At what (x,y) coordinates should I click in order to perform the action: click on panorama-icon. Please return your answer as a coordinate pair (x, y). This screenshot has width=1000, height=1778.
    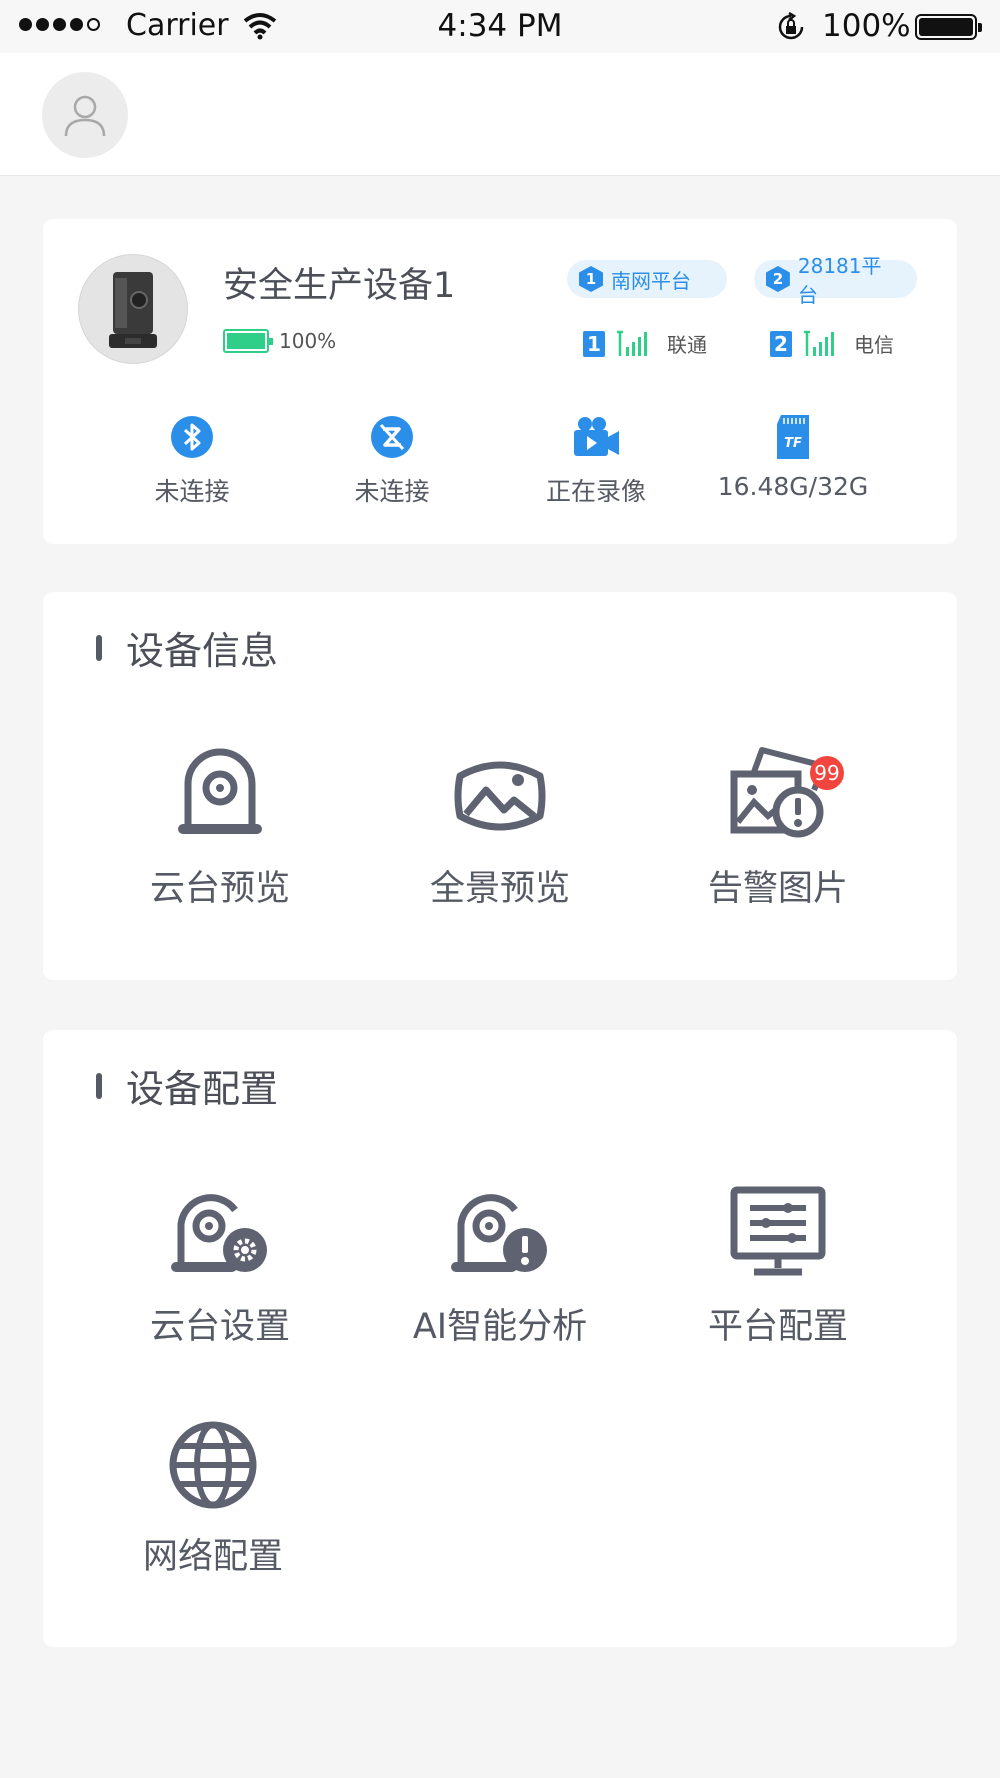
    Looking at the image, I should click on (500, 796).